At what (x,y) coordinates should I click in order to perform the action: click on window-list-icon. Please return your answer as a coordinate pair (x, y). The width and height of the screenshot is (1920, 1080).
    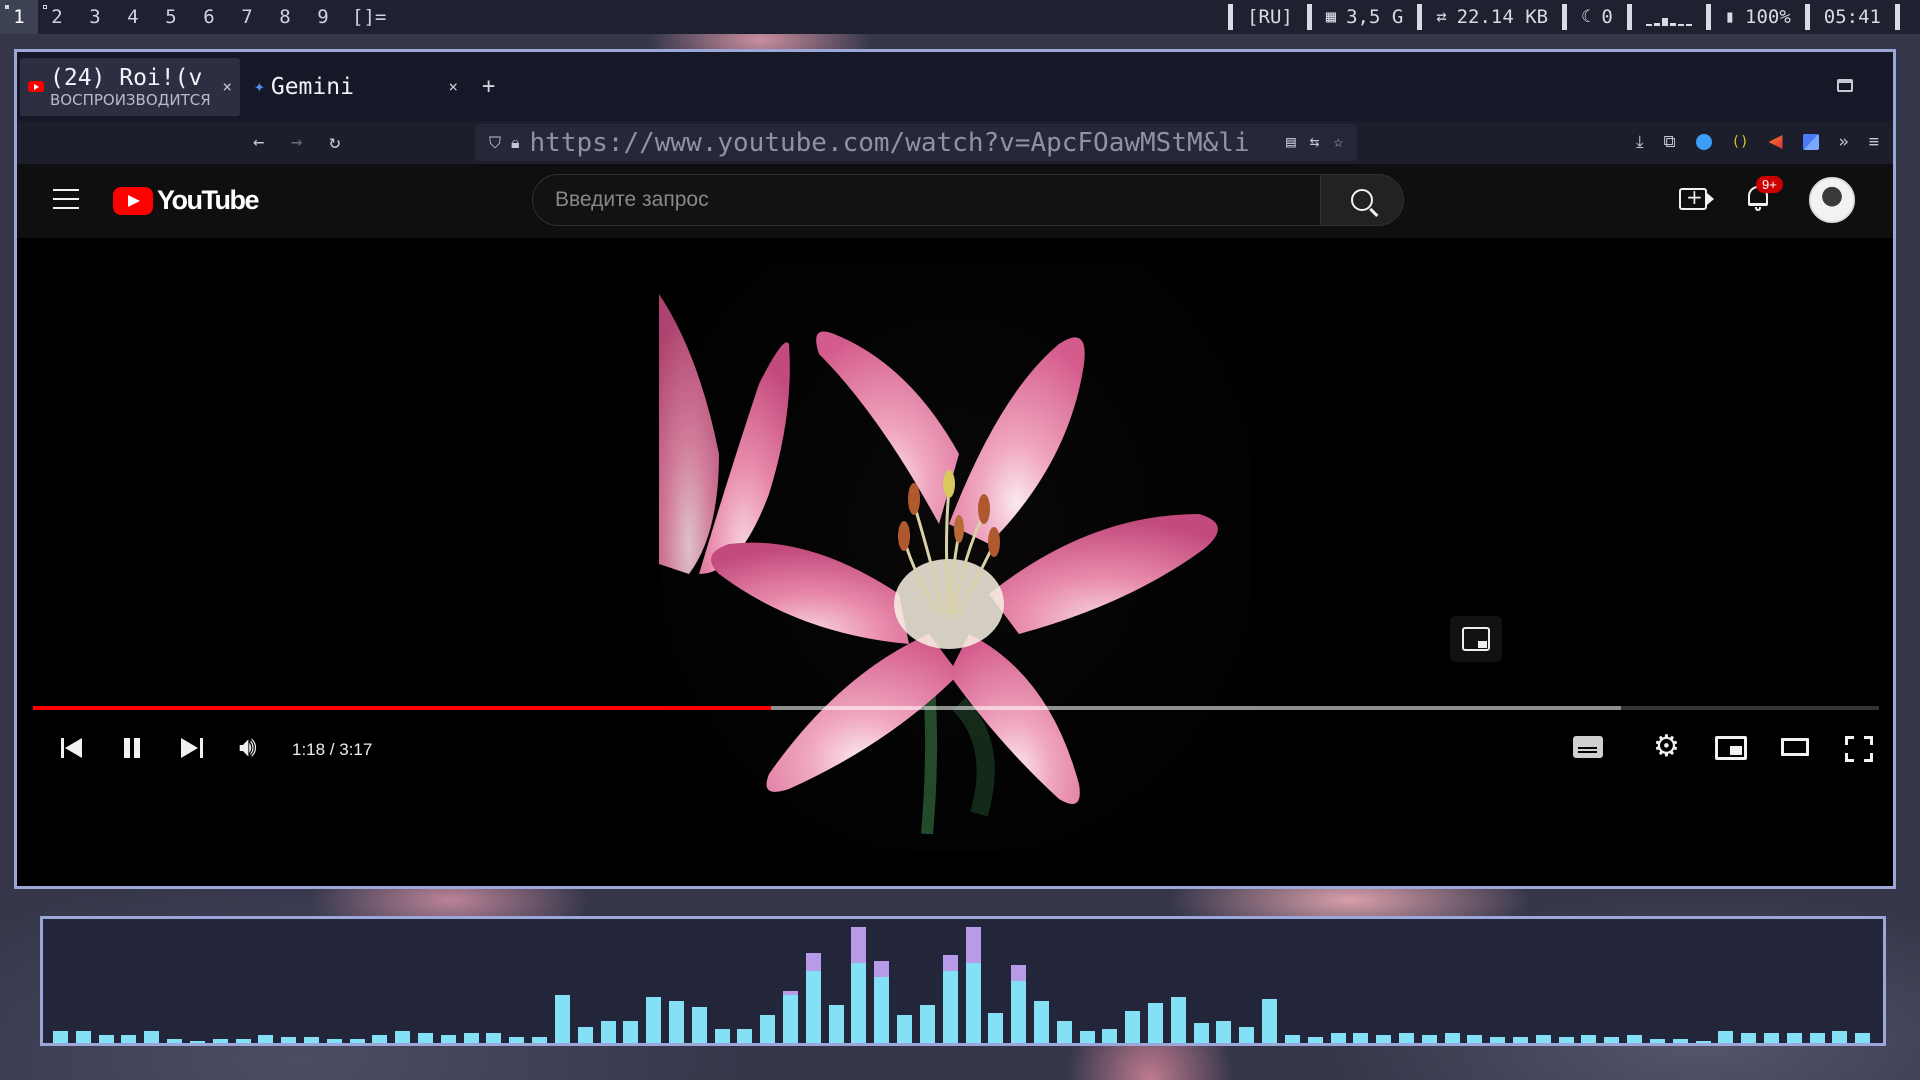
    Looking at the image, I should click on (1845, 85).